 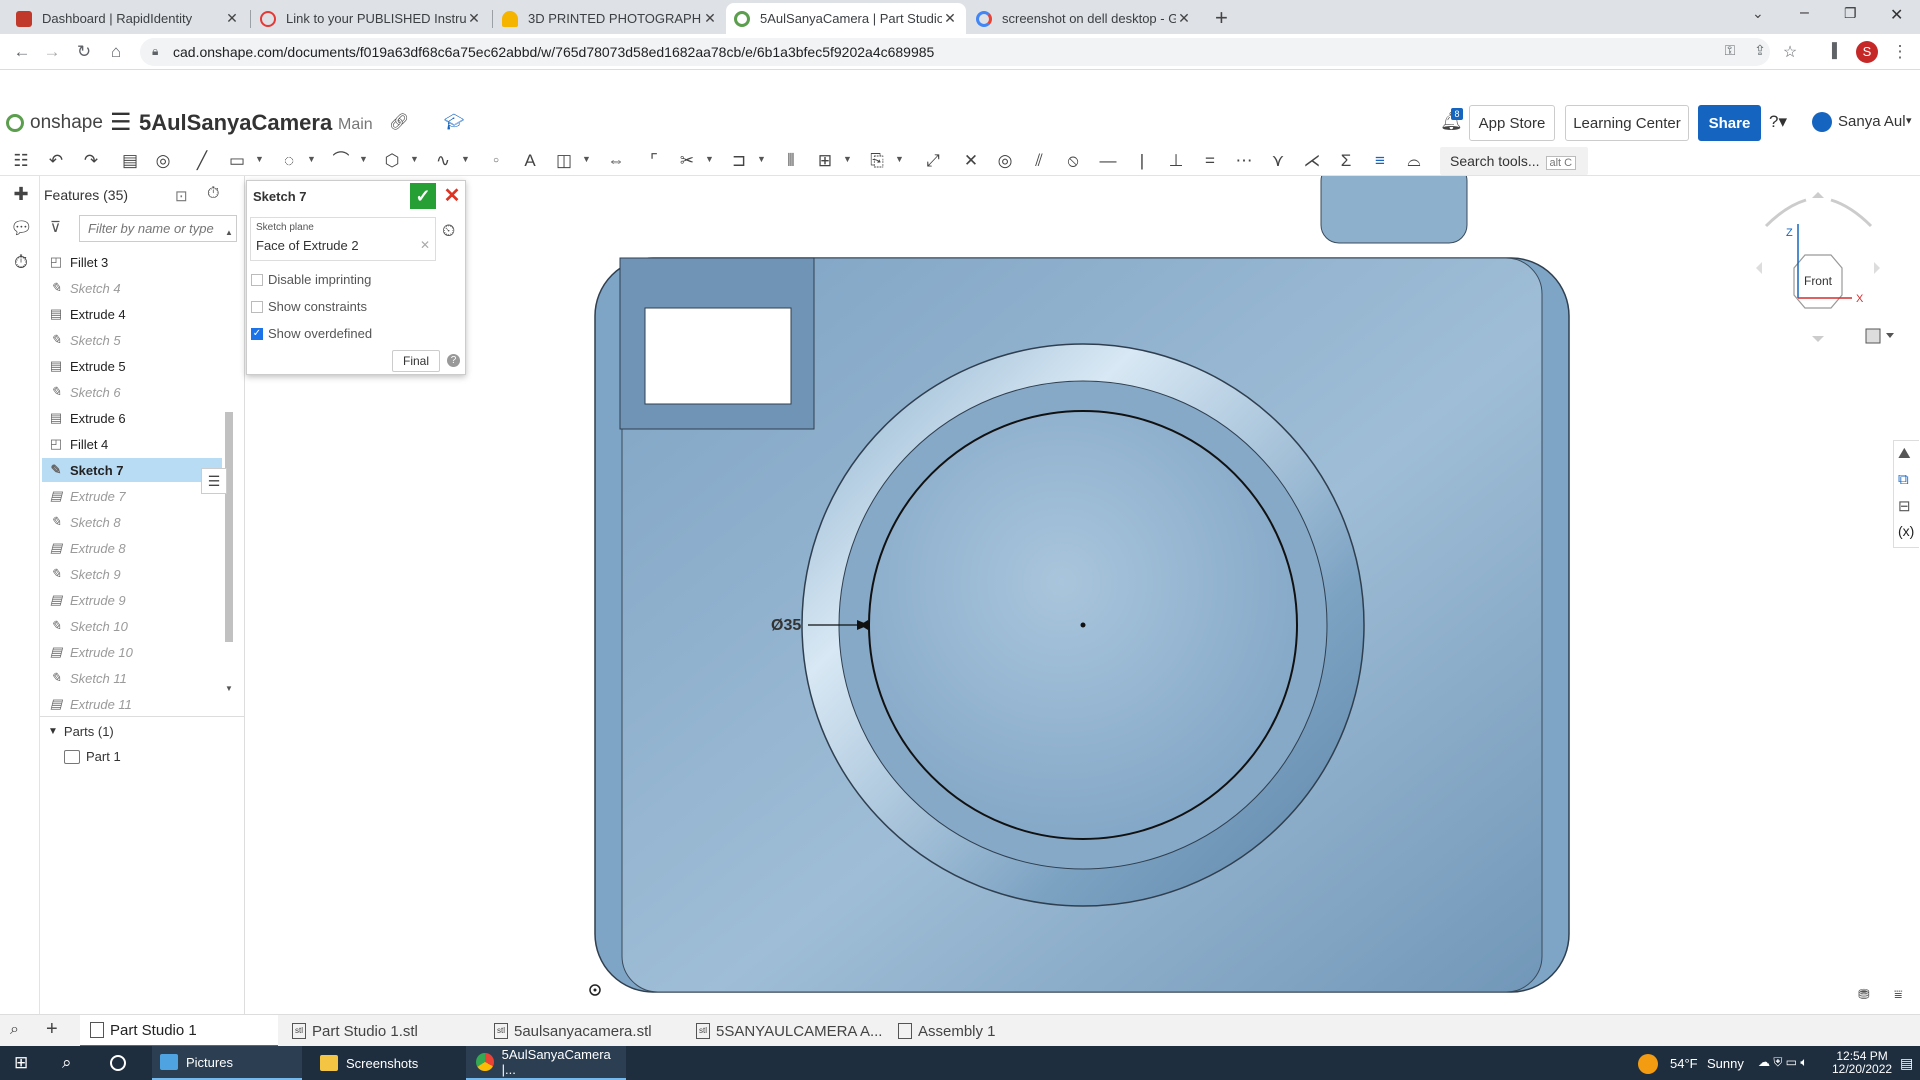 I want to click on browser-tab-google: screenshot on dell desktop - Goo ✕, so click(x=1084, y=18).